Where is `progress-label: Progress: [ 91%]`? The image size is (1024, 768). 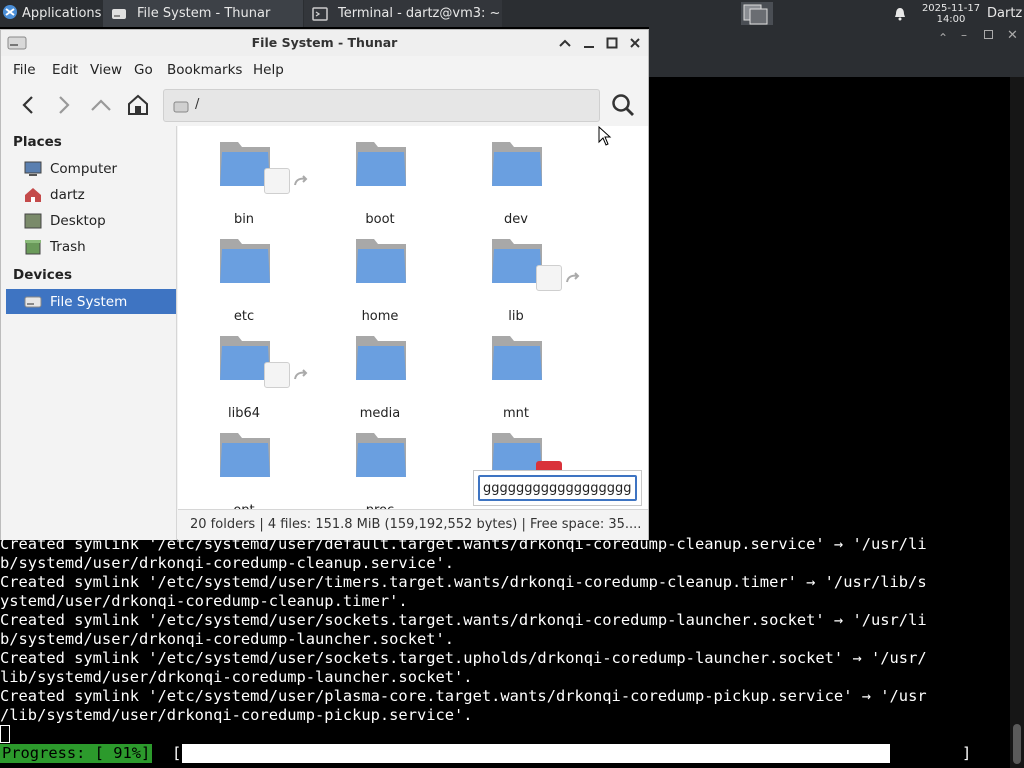 progress-label: Progress: [ 91%] is located at coordinates (76, 753).